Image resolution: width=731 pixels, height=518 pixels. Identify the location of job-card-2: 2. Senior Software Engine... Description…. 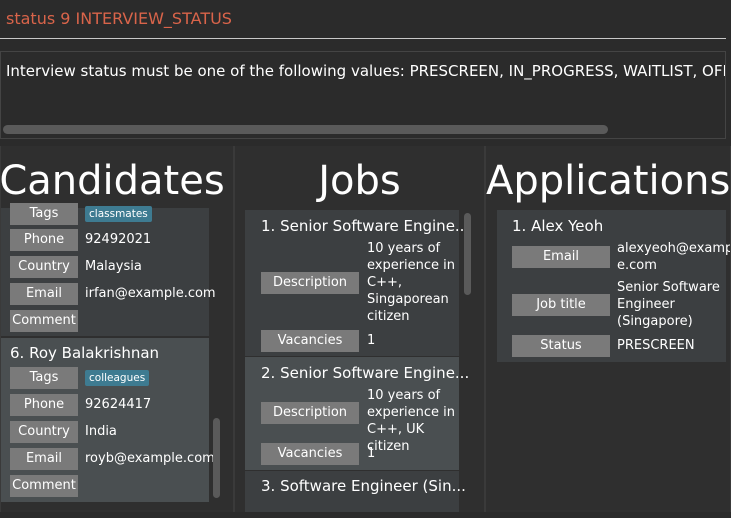
(357, 413).